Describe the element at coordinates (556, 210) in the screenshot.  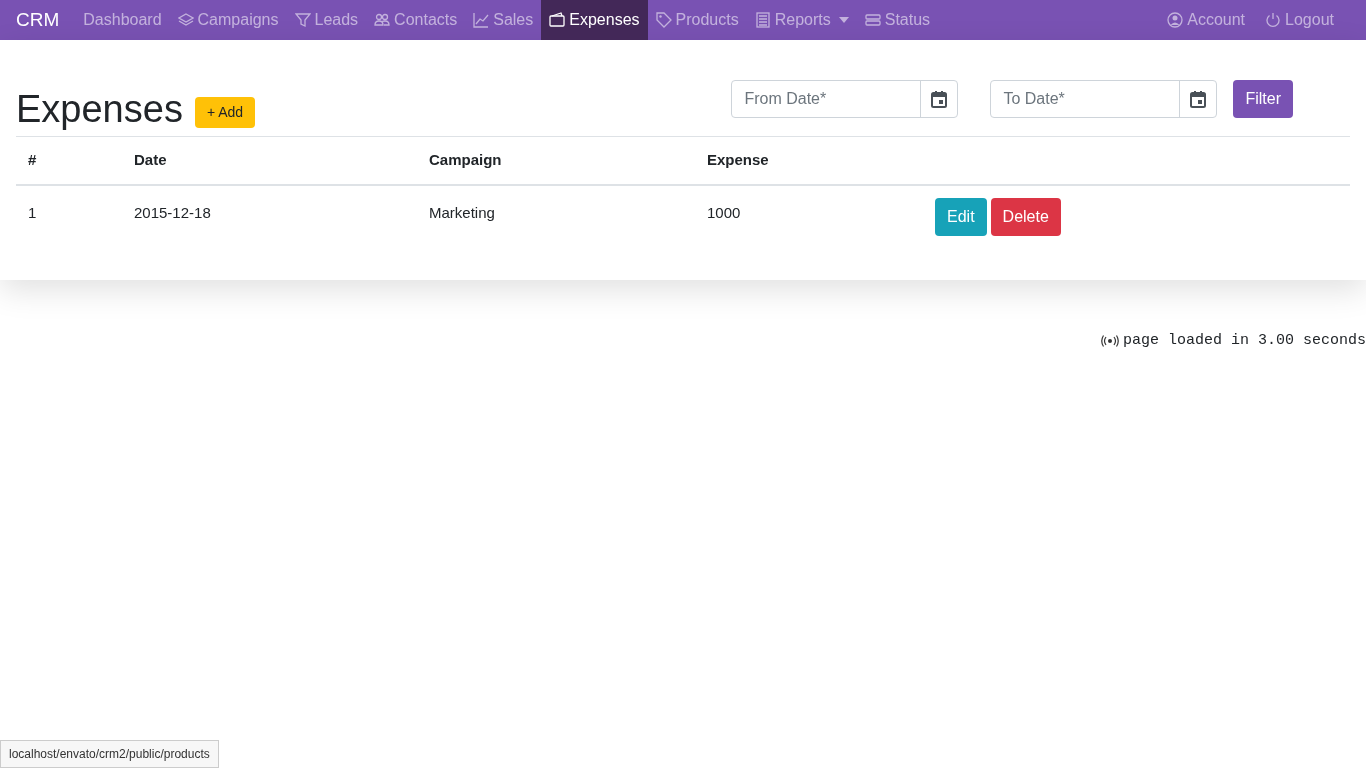
I see `table-cell: Marketing` at that location.